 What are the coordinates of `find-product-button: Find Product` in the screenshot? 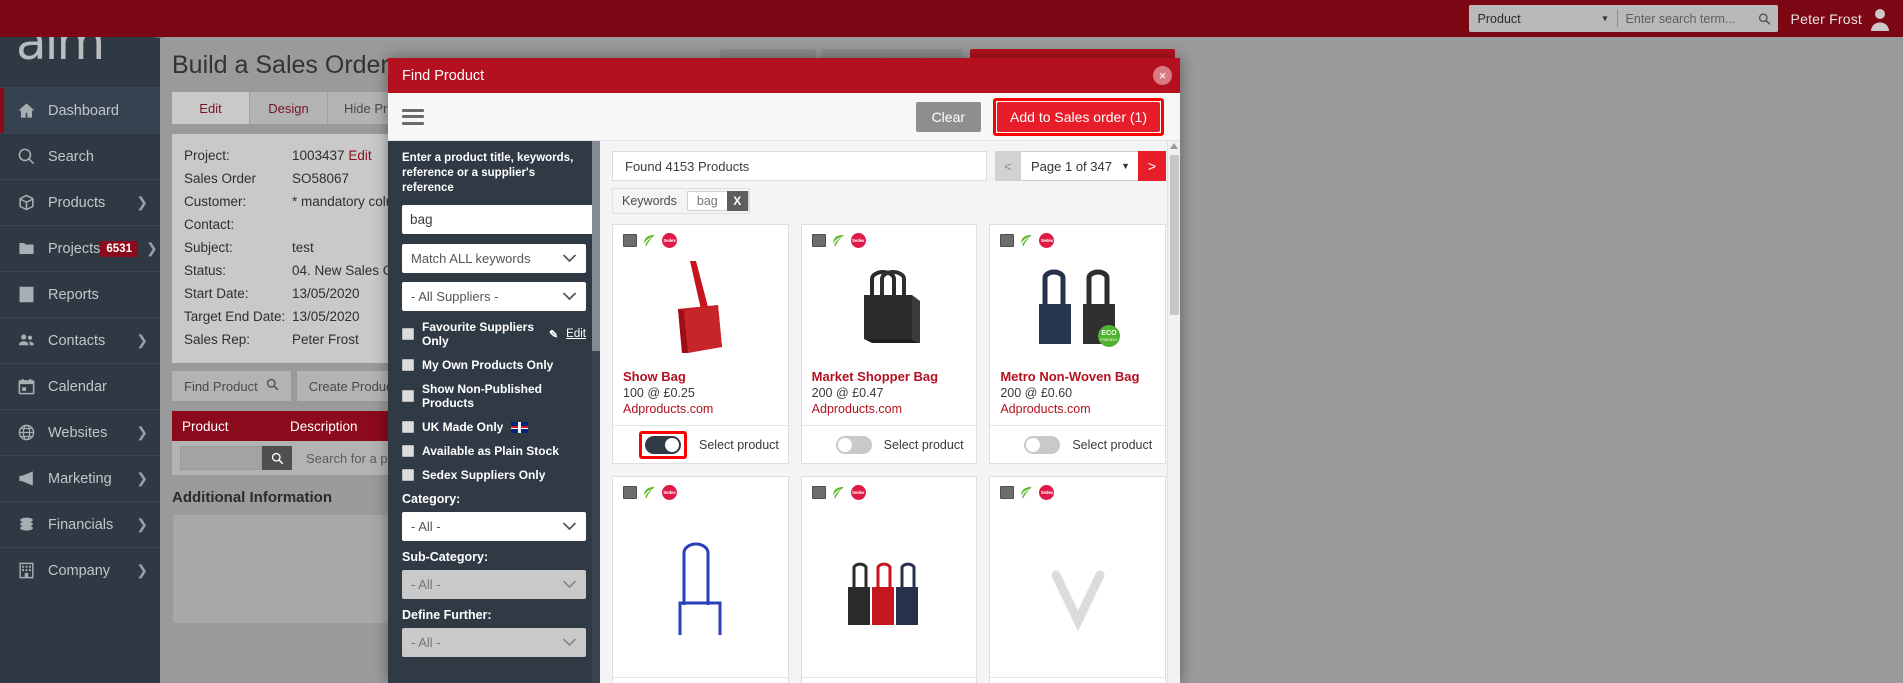 It's located at (231, 386).